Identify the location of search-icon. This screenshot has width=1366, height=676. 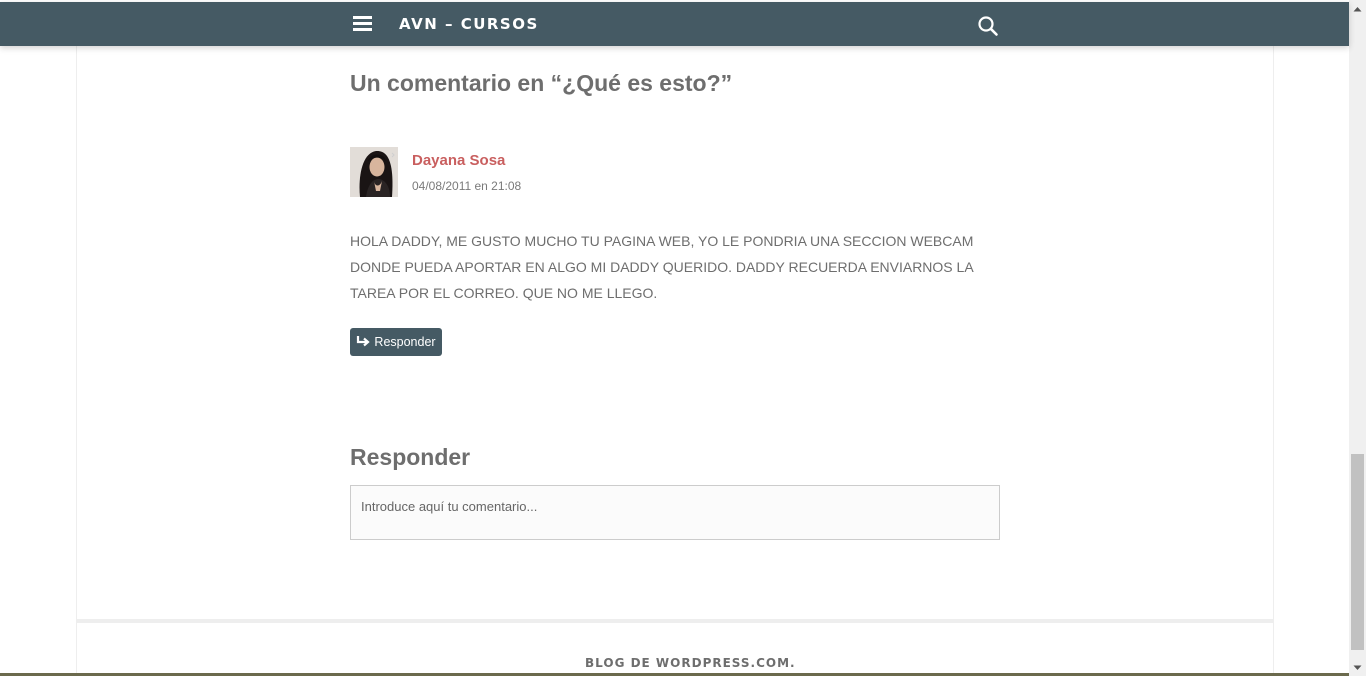
(988, 26).